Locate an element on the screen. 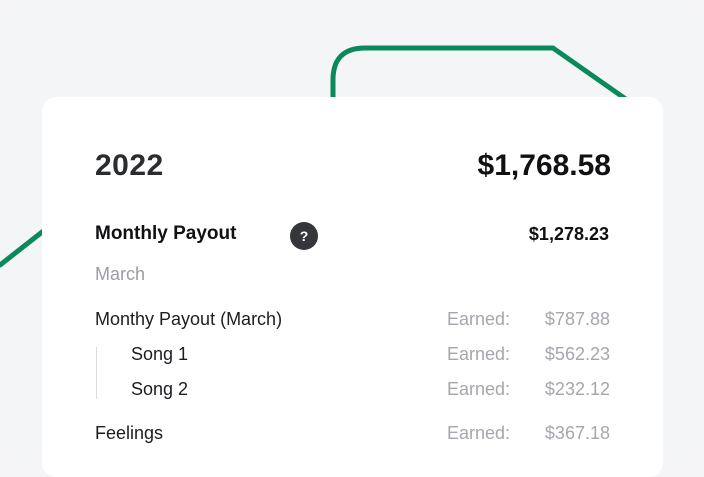 This screenshot has height=477, width=704. row-name: Feelings is located at coordinates (129, 433).